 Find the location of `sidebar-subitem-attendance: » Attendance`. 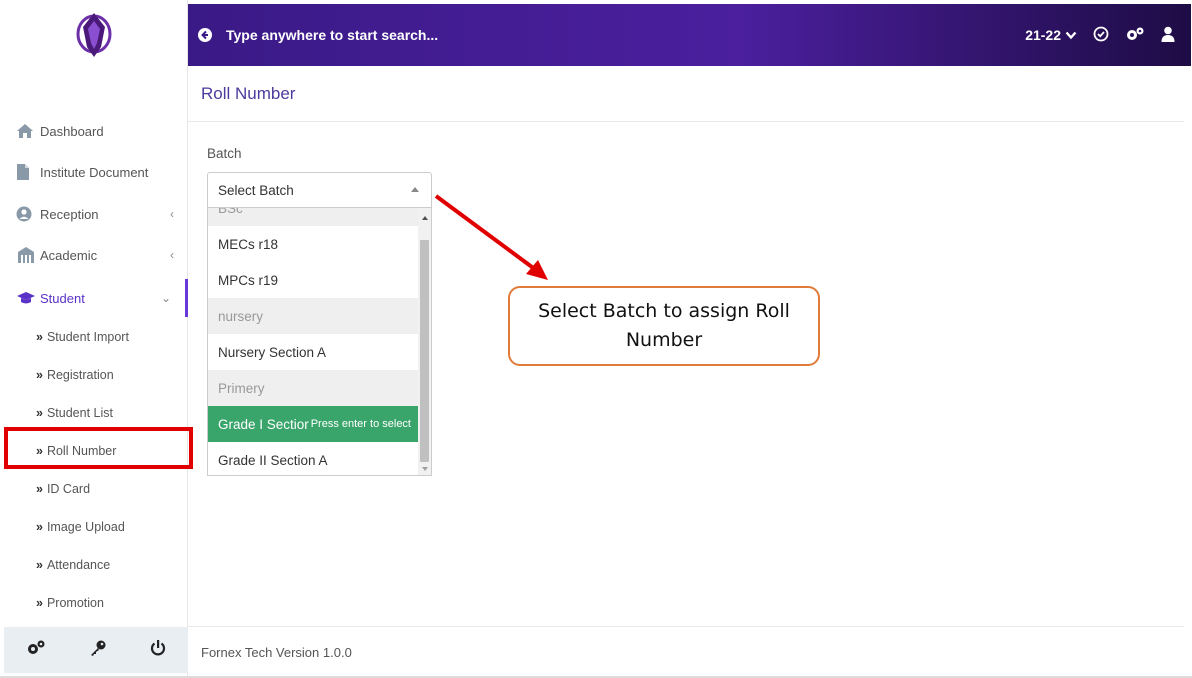

sidebar-subitem-attendance: » Attendance is located at coordinates (73, 565).